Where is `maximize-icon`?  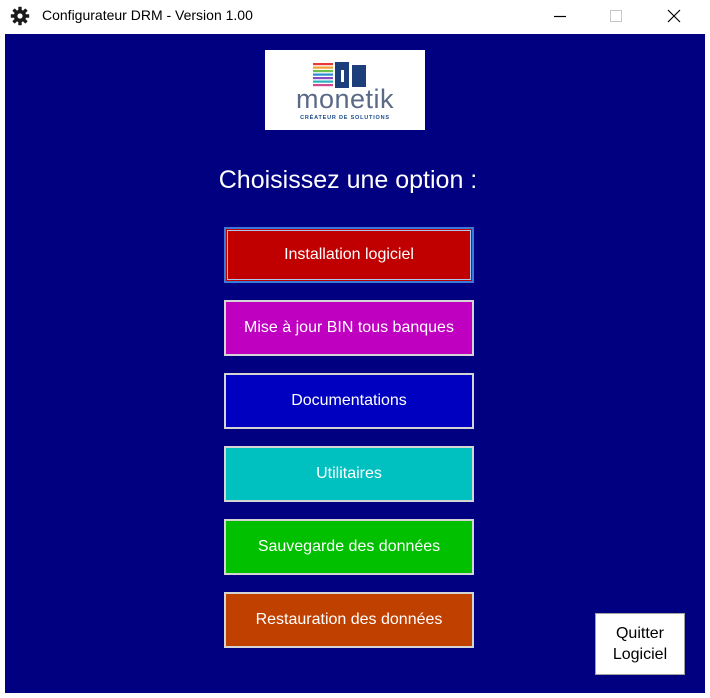 maximize-icon is located at coordinates (616, 16).